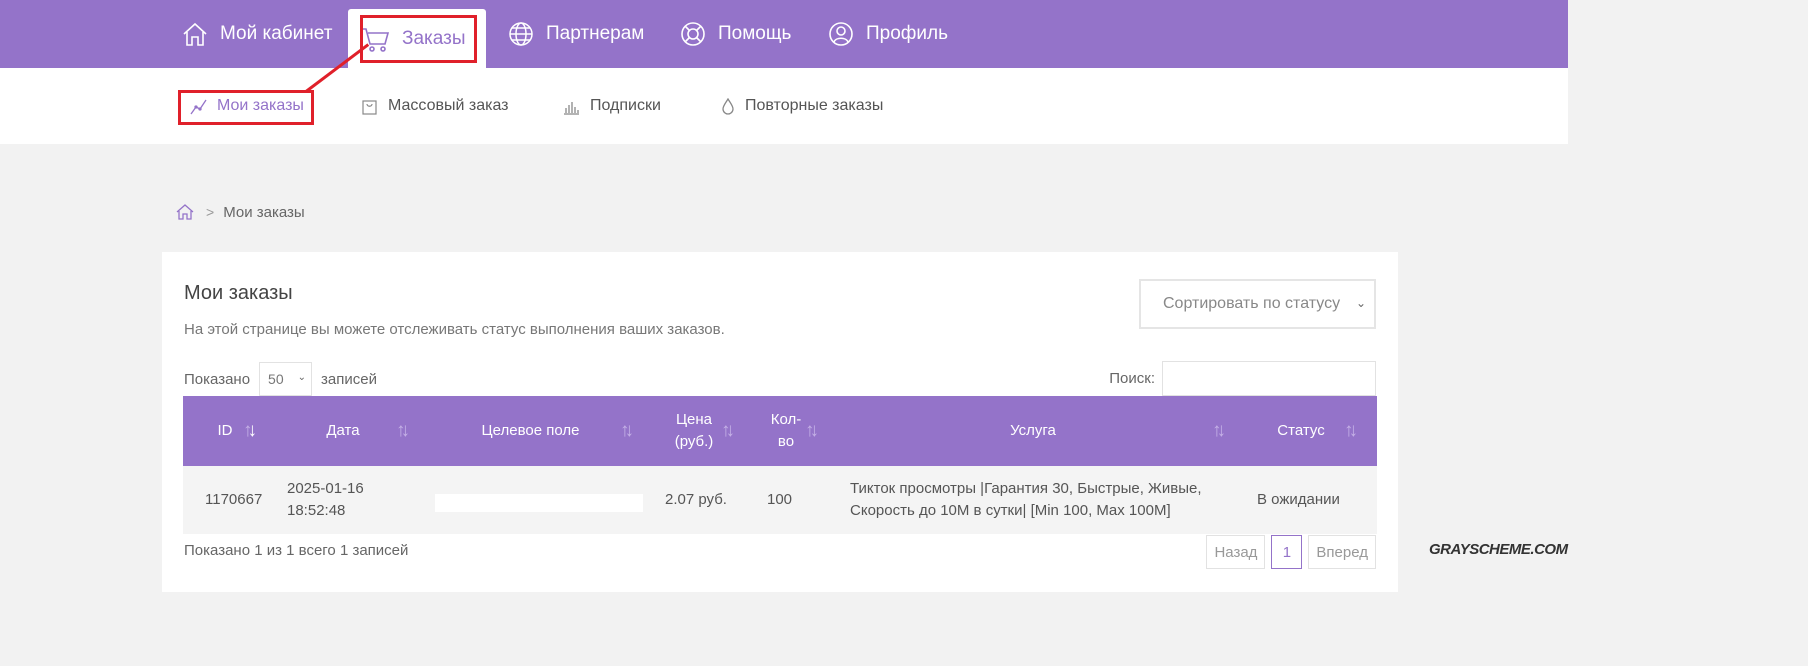 The image size is (1808, 666). Describe the element at coordinates (907, 33) in the screenshot. I see `nav-item-label: Профиль` at that location.